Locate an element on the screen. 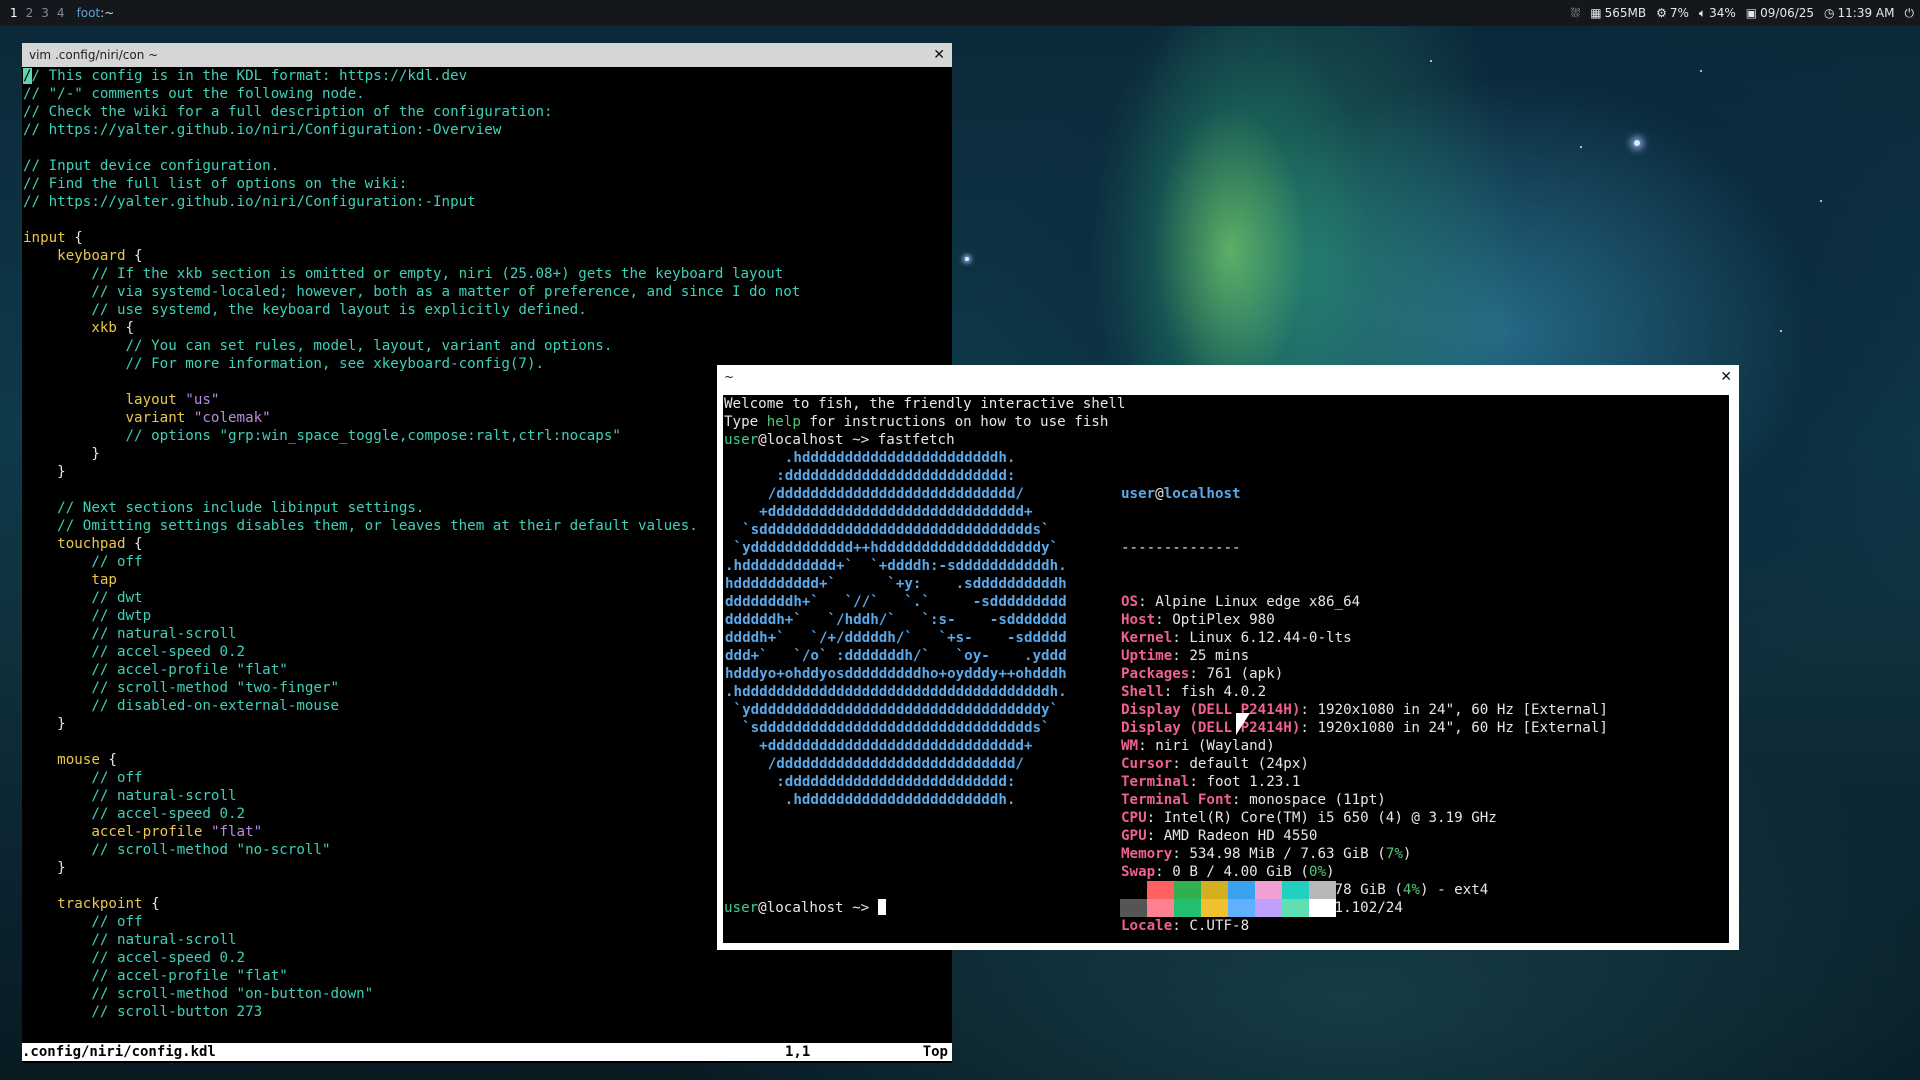  foot-titlebar: ~ ✕ is located at coordinates (1228, 377).